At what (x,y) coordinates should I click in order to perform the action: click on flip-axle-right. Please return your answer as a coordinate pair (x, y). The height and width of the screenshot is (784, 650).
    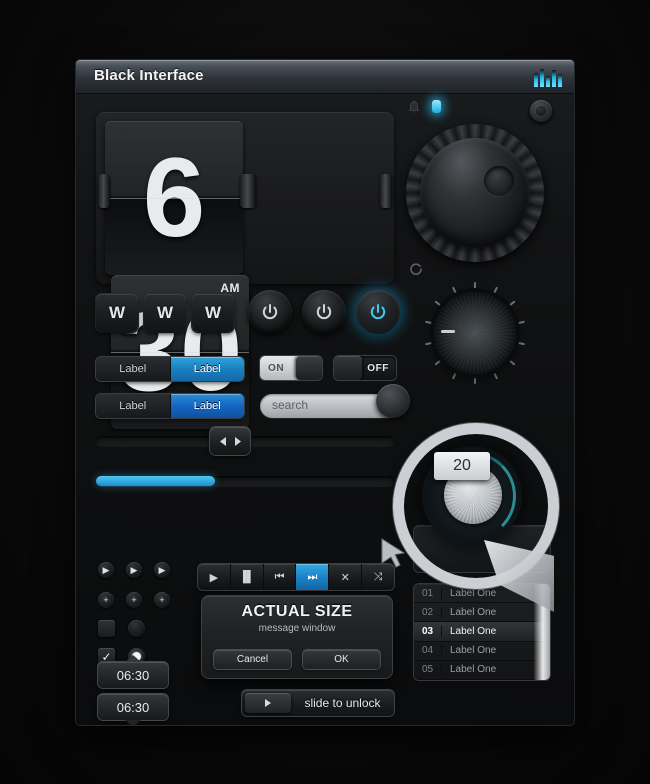
    Looking at the image, I should click on (386, 191).